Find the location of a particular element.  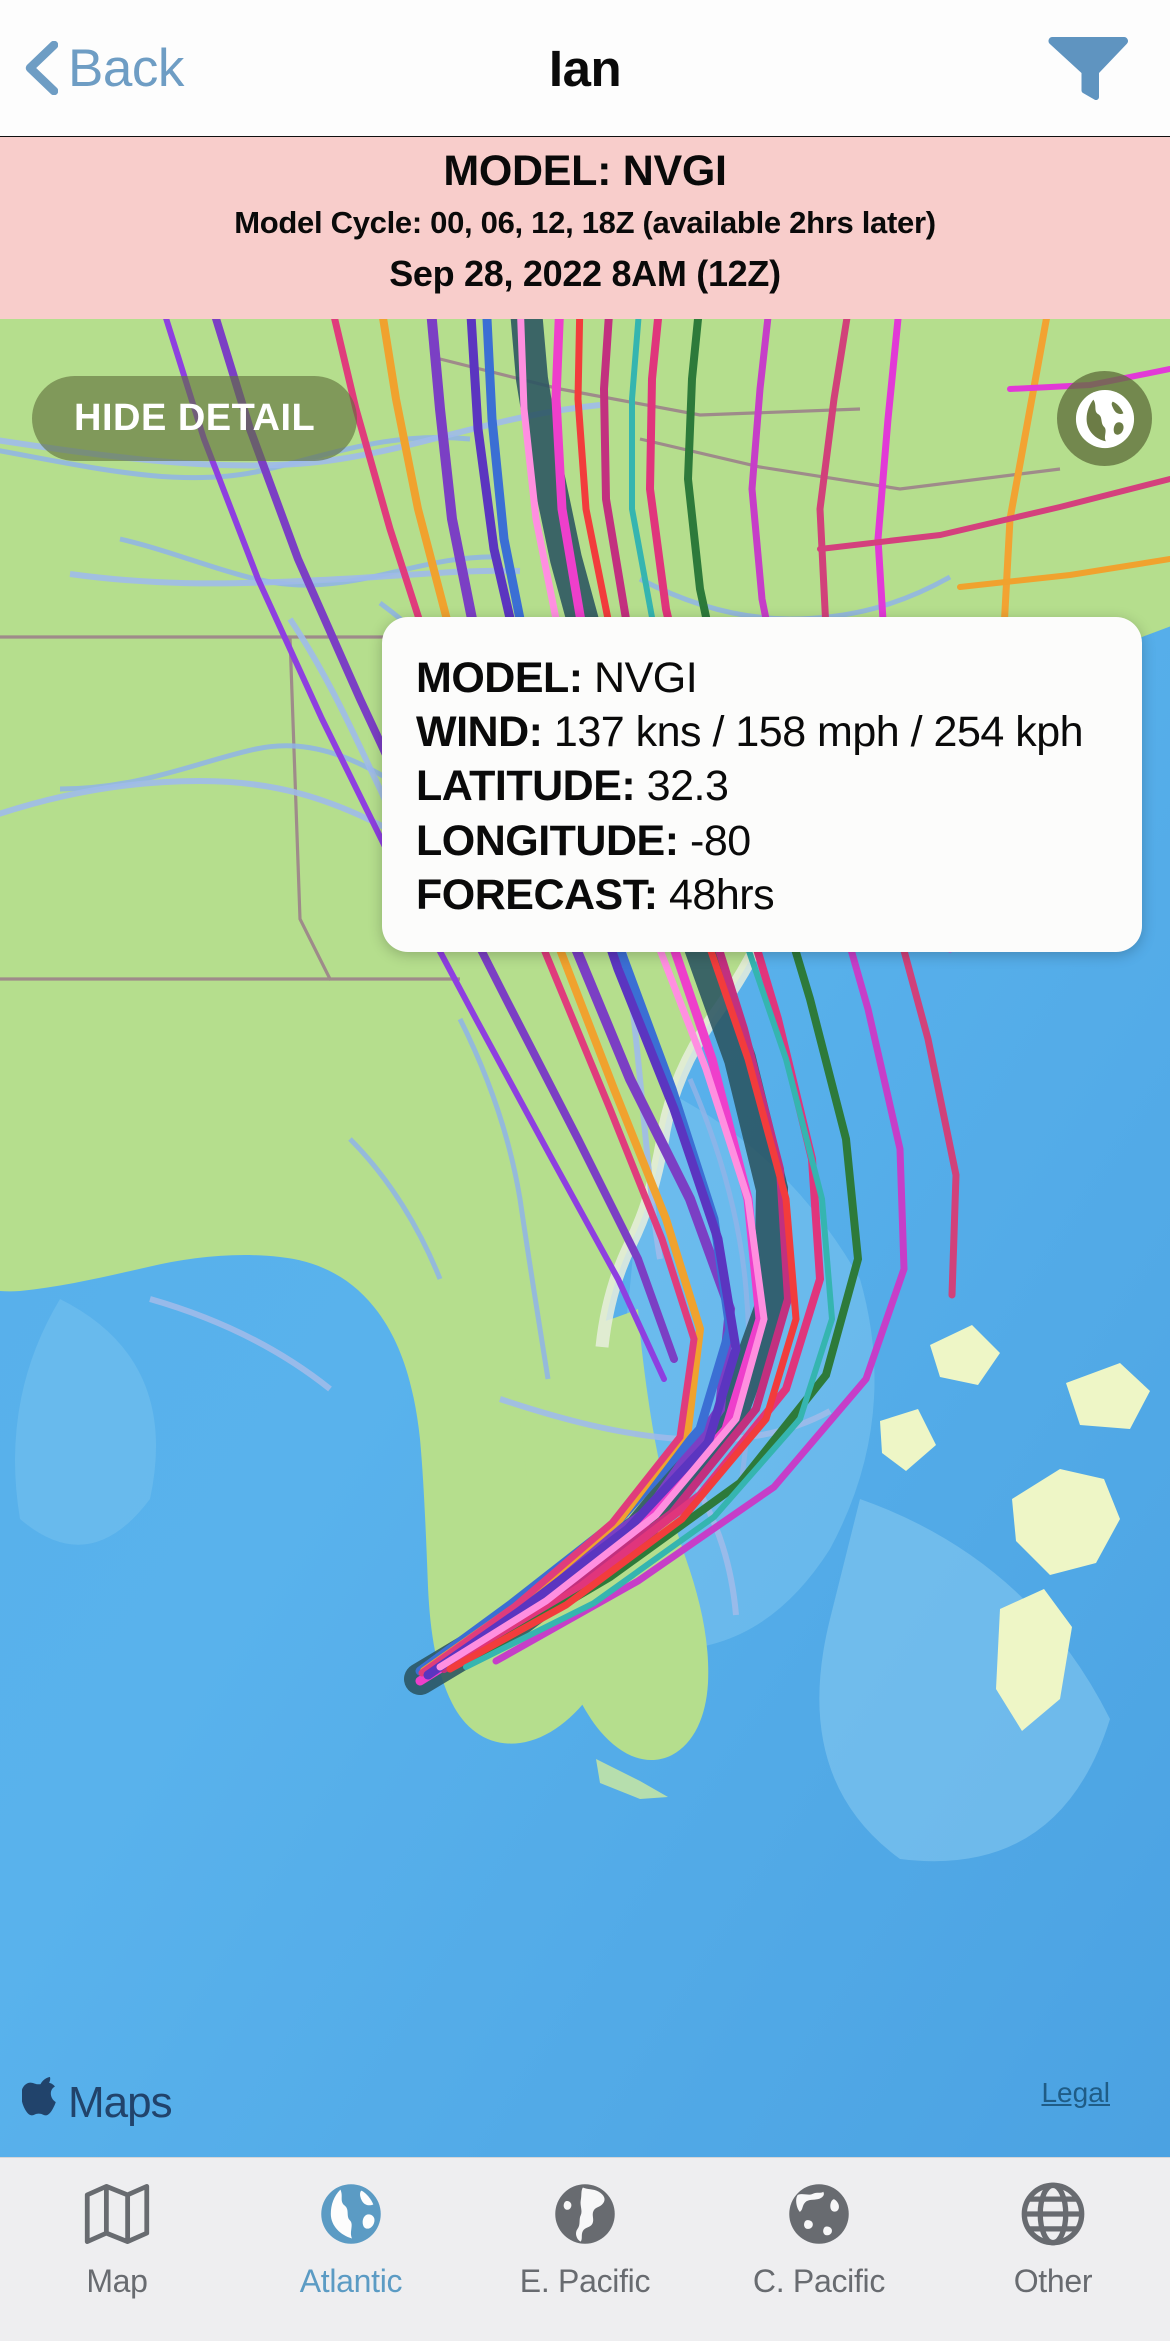

popup-row-wind: WIND: 137 kns / 158 mph / 254 kph is located at coordinates (762, 732).